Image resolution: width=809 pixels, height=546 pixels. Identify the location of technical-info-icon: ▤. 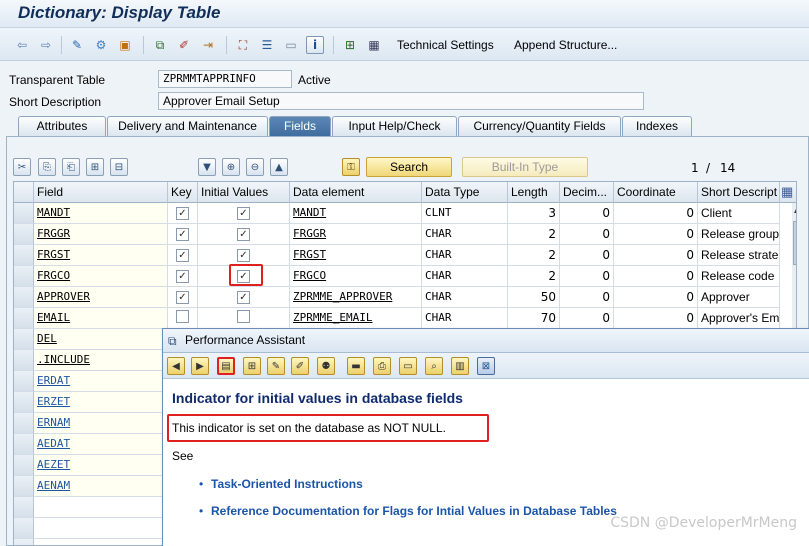
(226, 366).